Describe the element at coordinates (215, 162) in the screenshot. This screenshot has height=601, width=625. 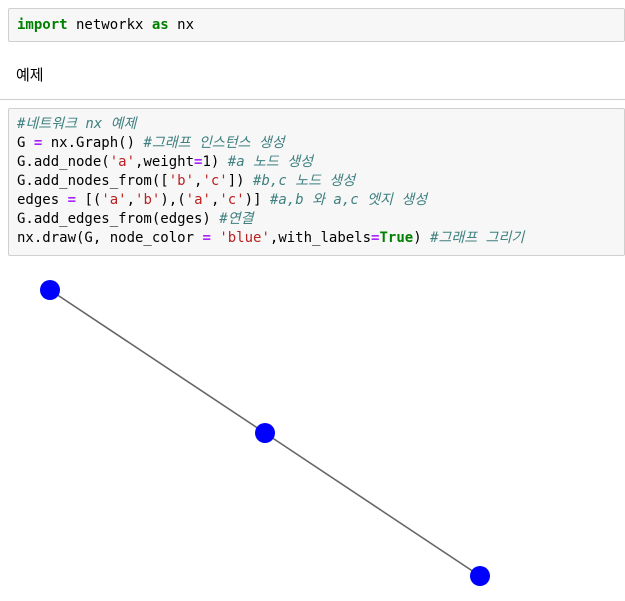
I see `code-text: 1)` at that location.